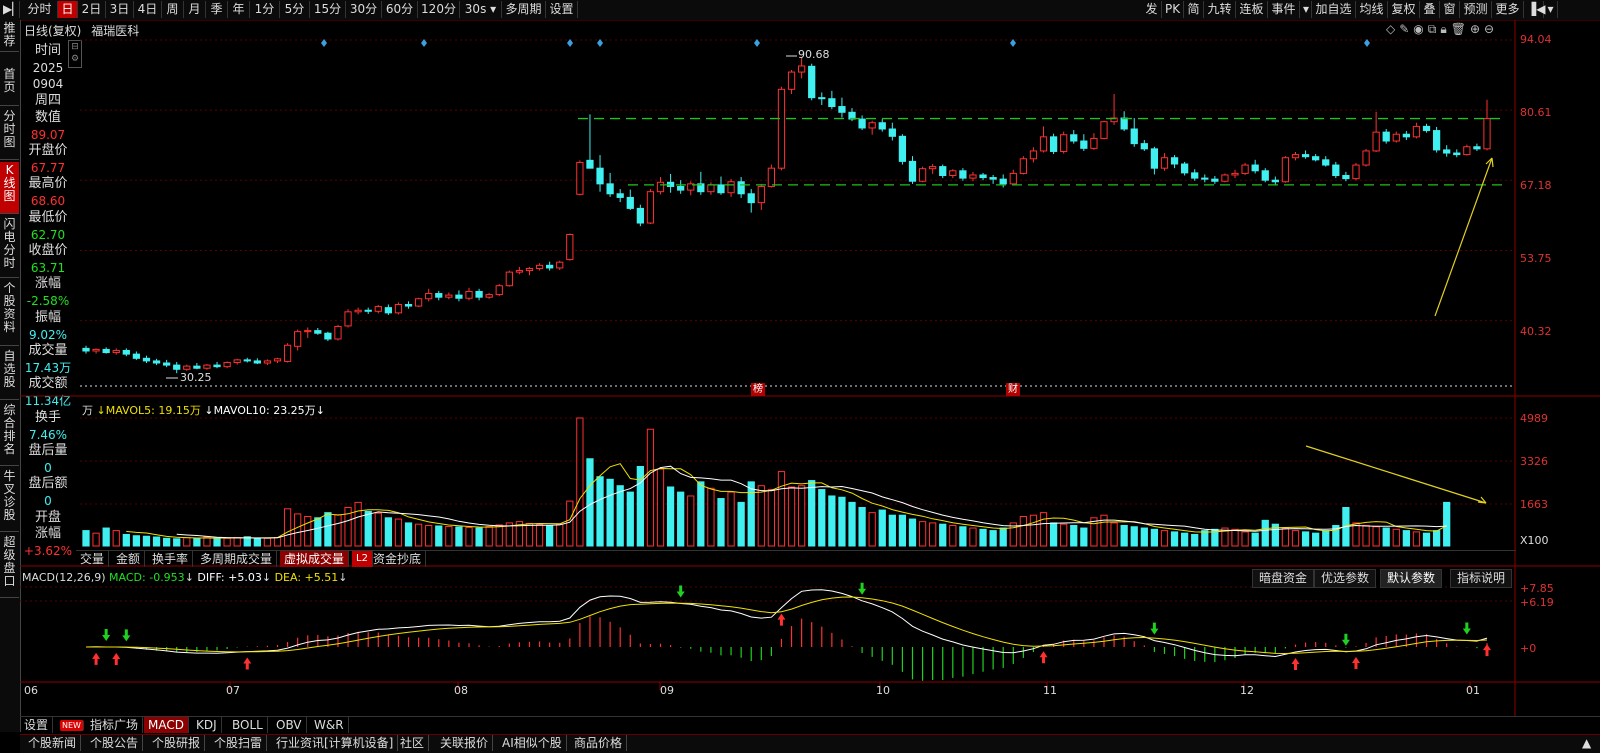 The width and height of the screenshot is (1600, 753). I want to click on volume-axis-label: 3326, so click(1534, 461).